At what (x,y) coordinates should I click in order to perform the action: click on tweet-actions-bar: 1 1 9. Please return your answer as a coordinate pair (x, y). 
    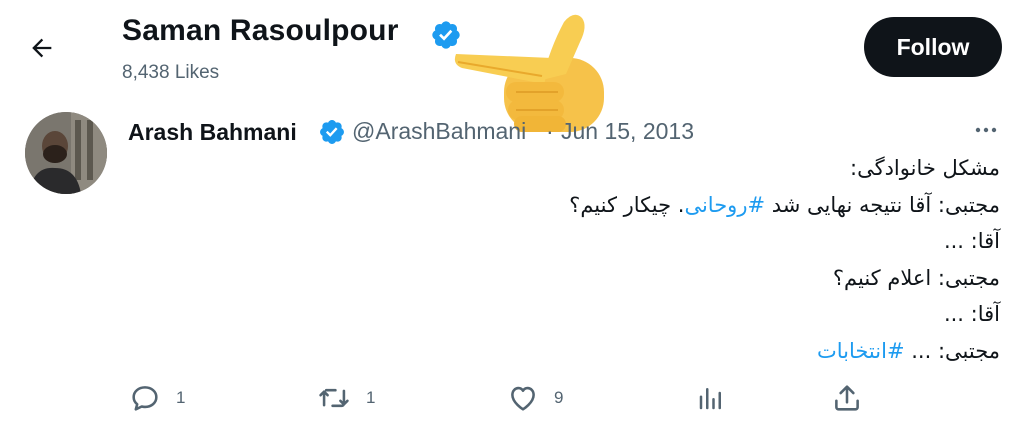
    Looking at the image, I should click on (512, 398).